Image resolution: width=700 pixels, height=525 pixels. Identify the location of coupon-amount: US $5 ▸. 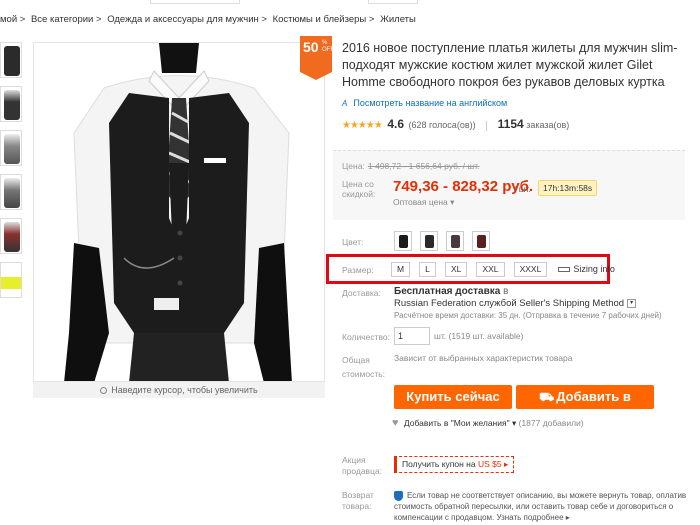
(493, 464).